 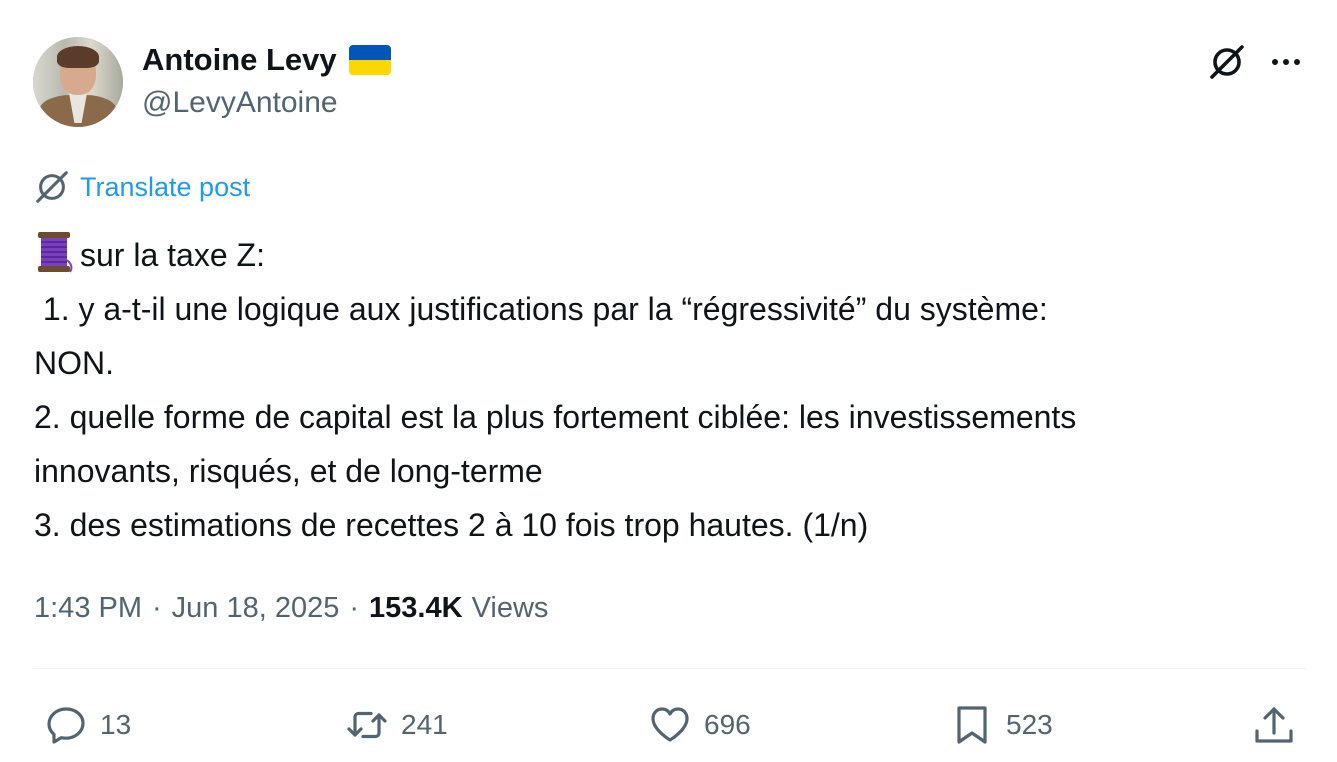 I want to click on share-button, so click(x=1274, y=725).